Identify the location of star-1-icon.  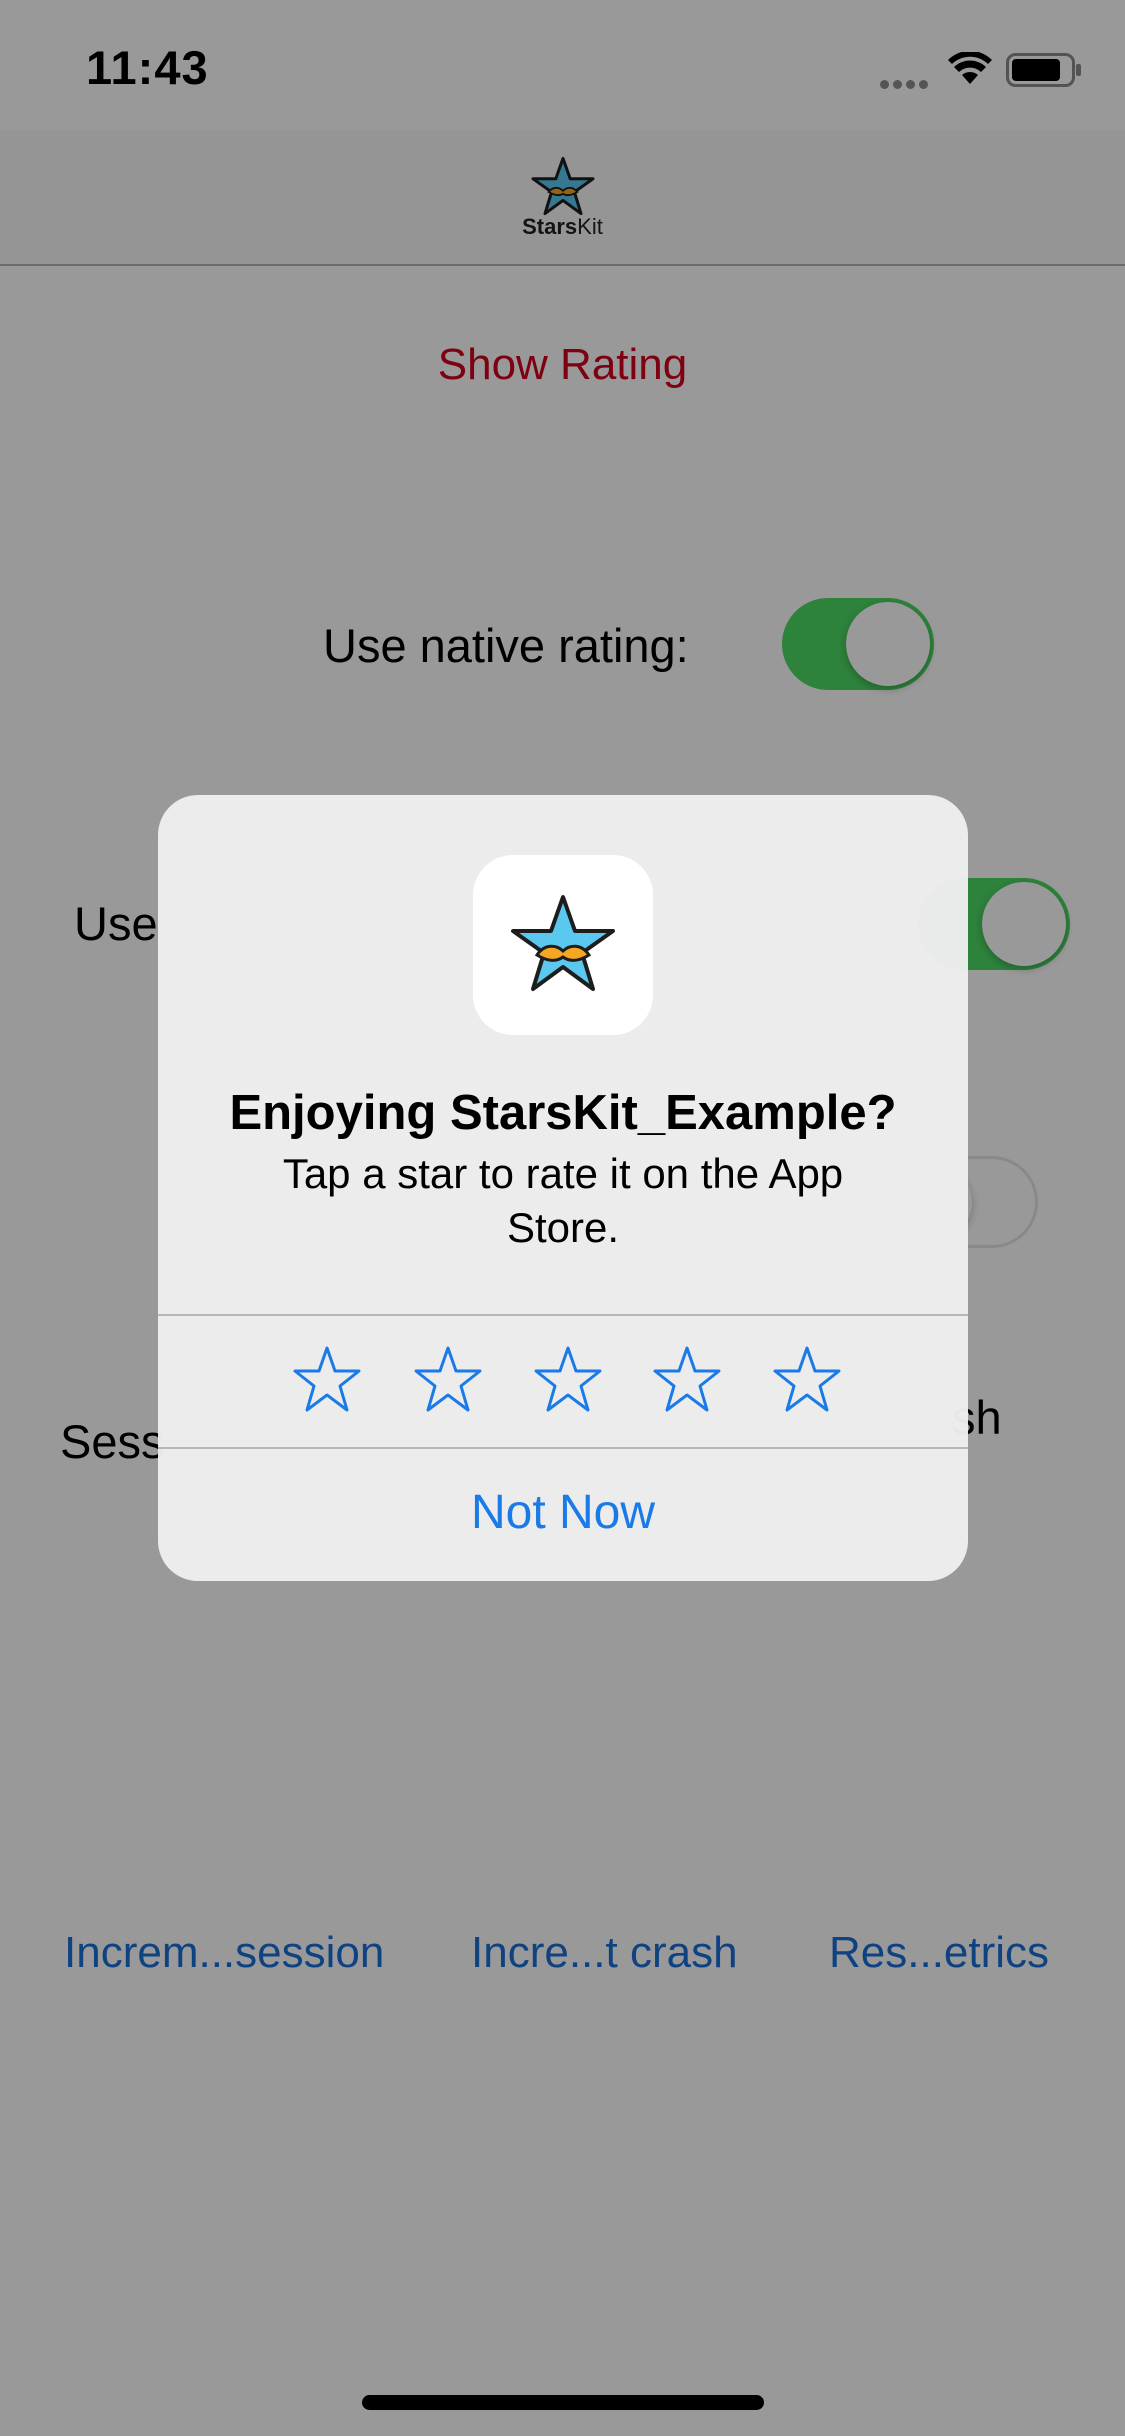
(327, 1379).